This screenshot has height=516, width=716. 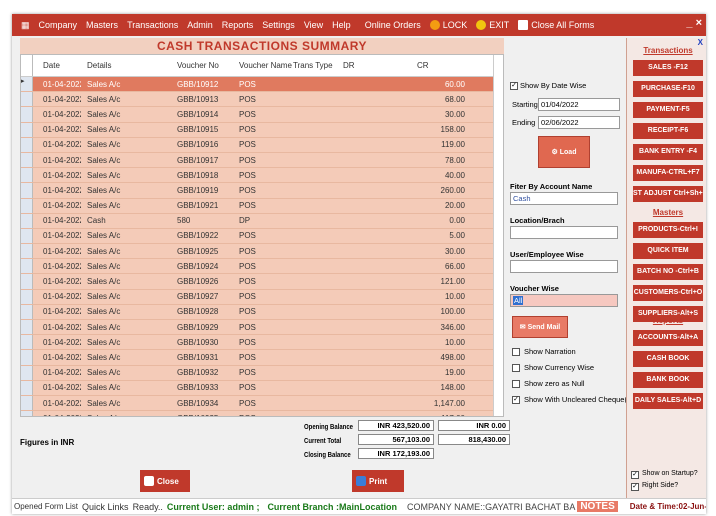 I want to click on table-row: 01-04-2022Sales A/cGBB/10925POS30.000.00, so click(x=262, y=252).